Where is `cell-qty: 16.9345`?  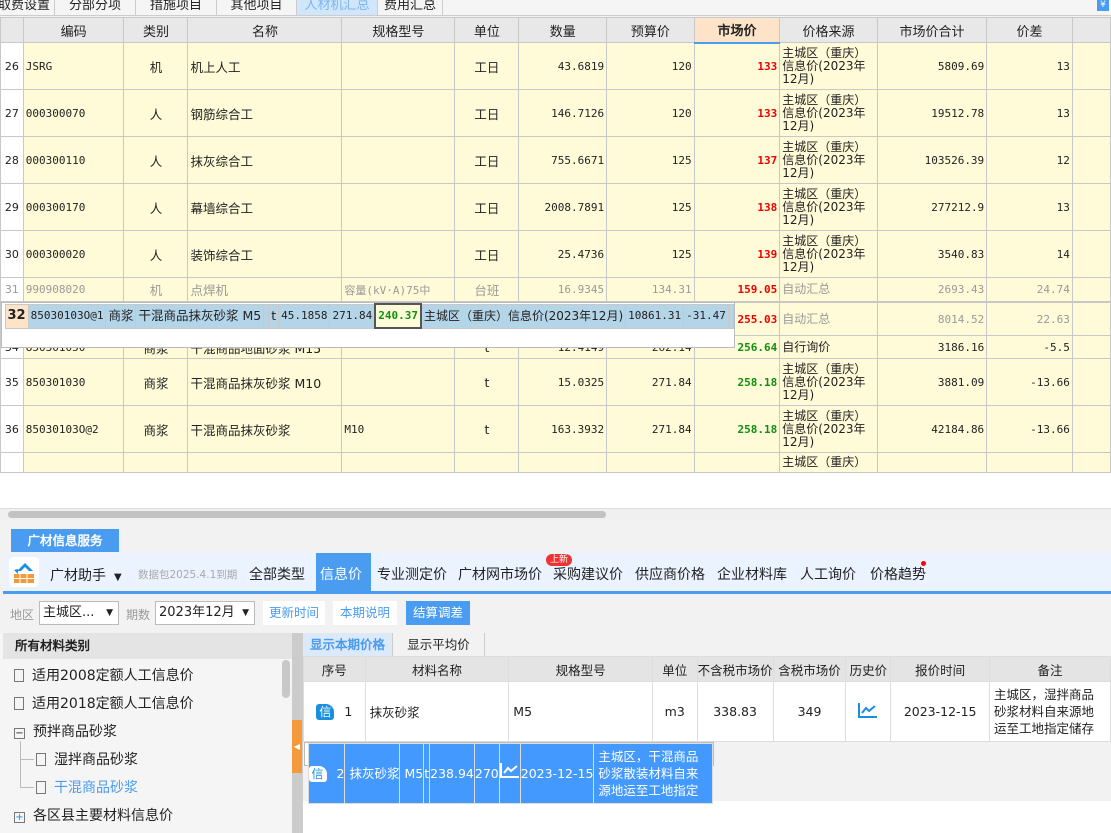
cell-qty: 16.9345 is located at coordinates (563, 289).